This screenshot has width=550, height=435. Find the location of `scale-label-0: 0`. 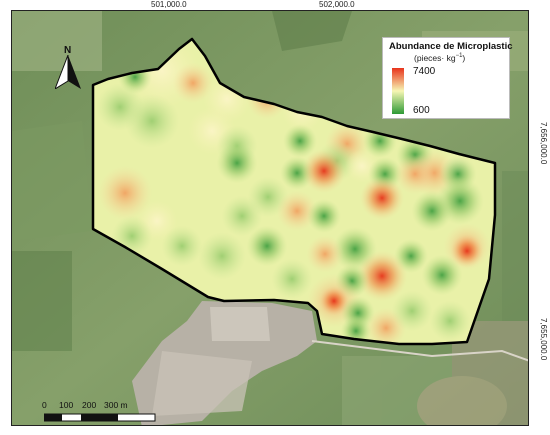

scale-label-0: 0 is located at coordinates (44, 405).